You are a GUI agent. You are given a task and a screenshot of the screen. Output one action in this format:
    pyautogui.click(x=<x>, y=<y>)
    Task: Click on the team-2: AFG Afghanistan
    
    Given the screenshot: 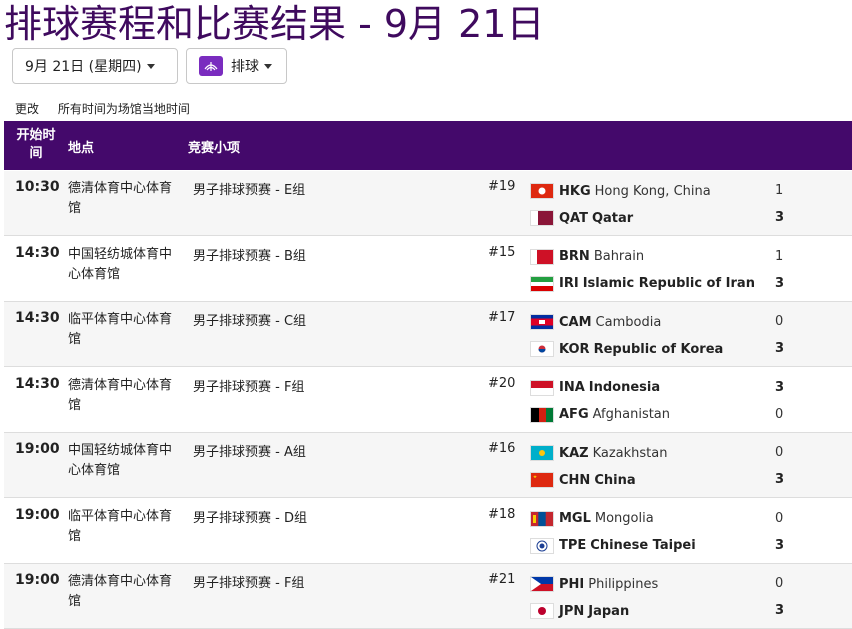 What is the action you would take?
    pyautogui.click(x=600, y=415)
    